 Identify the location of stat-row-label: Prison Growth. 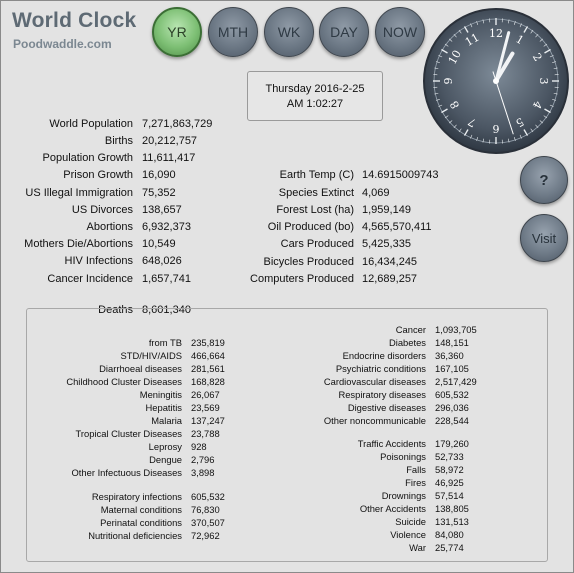
(98, 175).